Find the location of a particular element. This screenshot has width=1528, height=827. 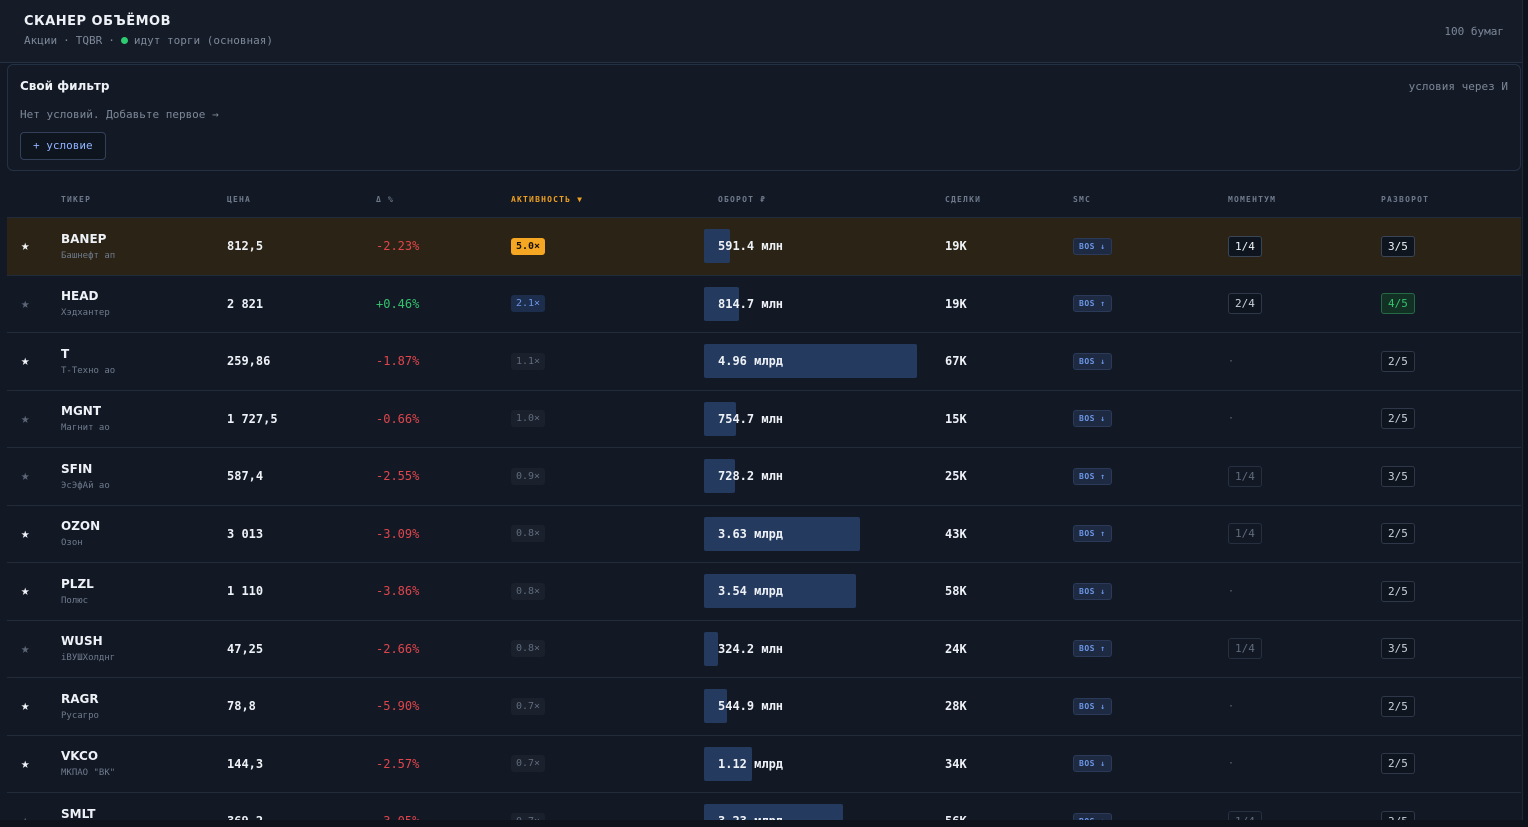

add-condition-button: + условие is located at coordinates (63, 146).